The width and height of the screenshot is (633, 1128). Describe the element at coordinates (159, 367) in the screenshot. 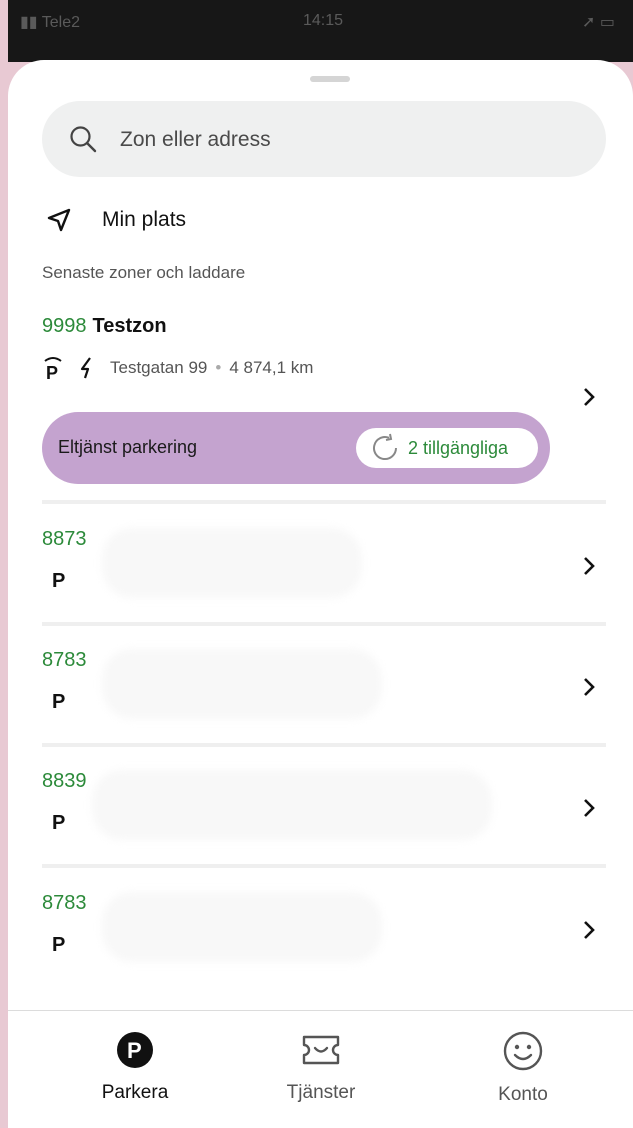

I see `zone-address: Testgatan 99` at that location.